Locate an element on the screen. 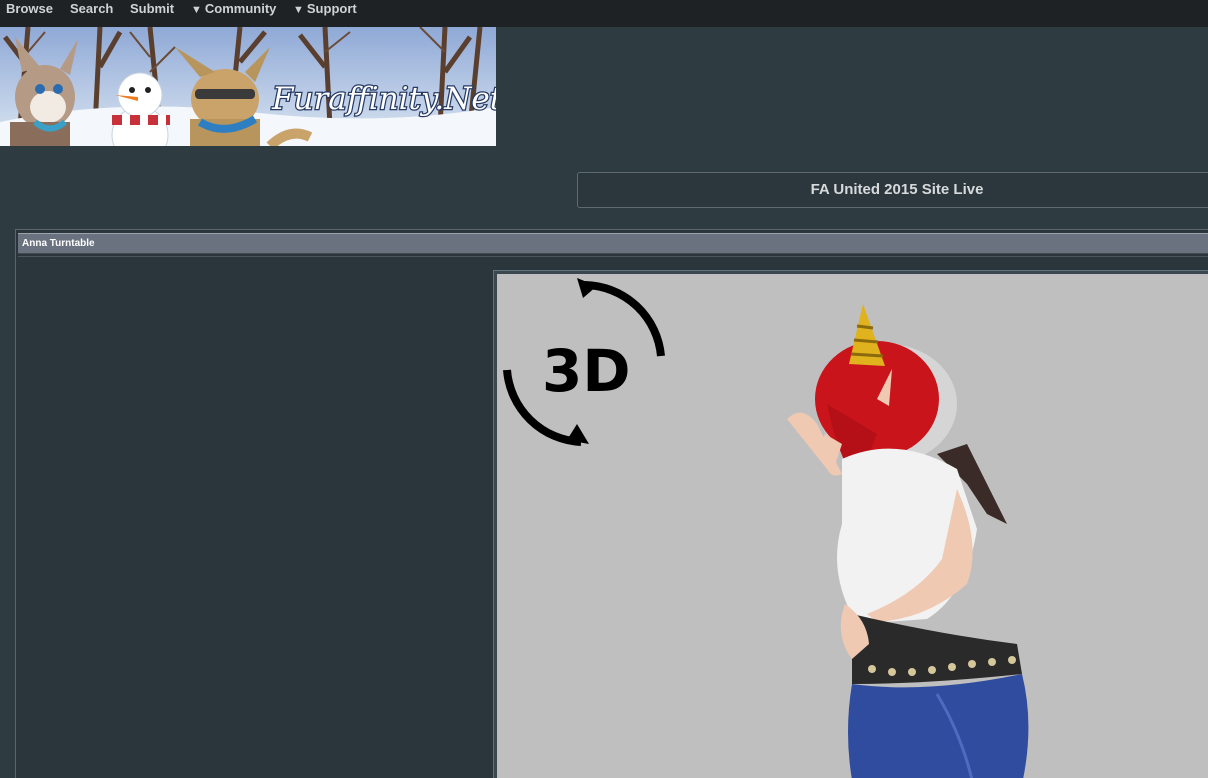  panel-divider is located at coordinates (613, 256).